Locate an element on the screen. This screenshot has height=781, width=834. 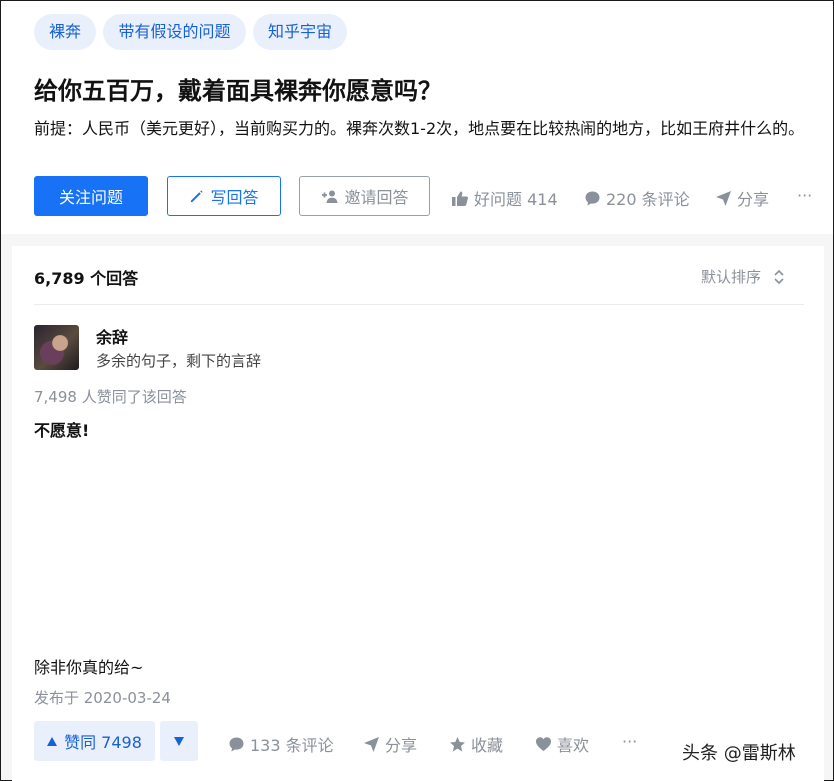
answer-share-button: 分享 is located at coordinates (390, 744).